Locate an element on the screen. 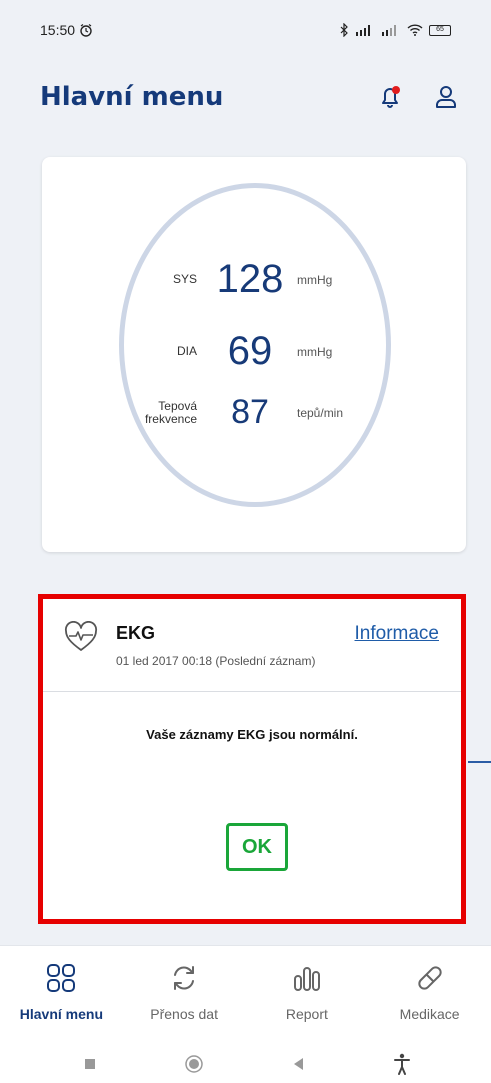 The height and width of the screenshot is (1083, 491). tab-report: Report is located at coordinates (307, 995).